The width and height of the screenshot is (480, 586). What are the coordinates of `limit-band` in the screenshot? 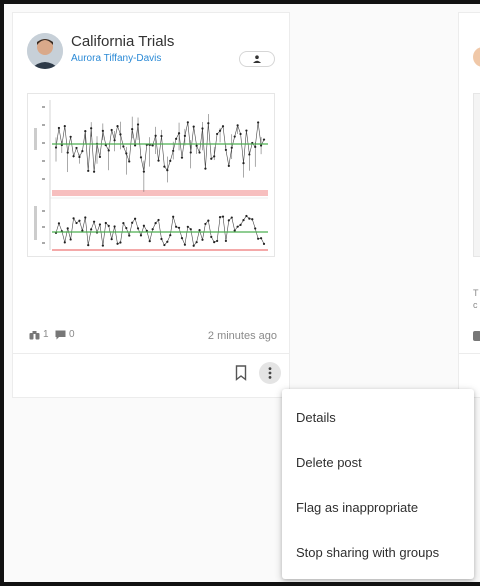 It's located at (160, 193).